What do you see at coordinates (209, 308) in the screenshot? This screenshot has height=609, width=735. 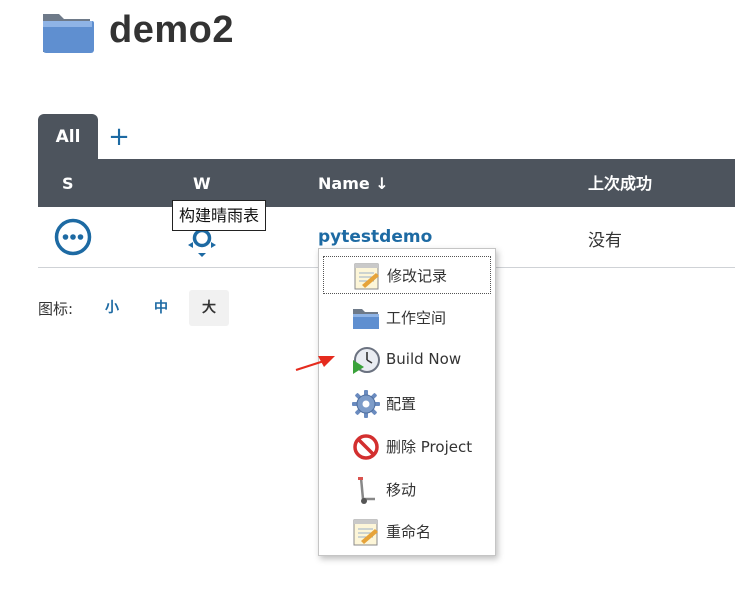 I see `icon-size-large: 大` at bounding box center [209, 308].